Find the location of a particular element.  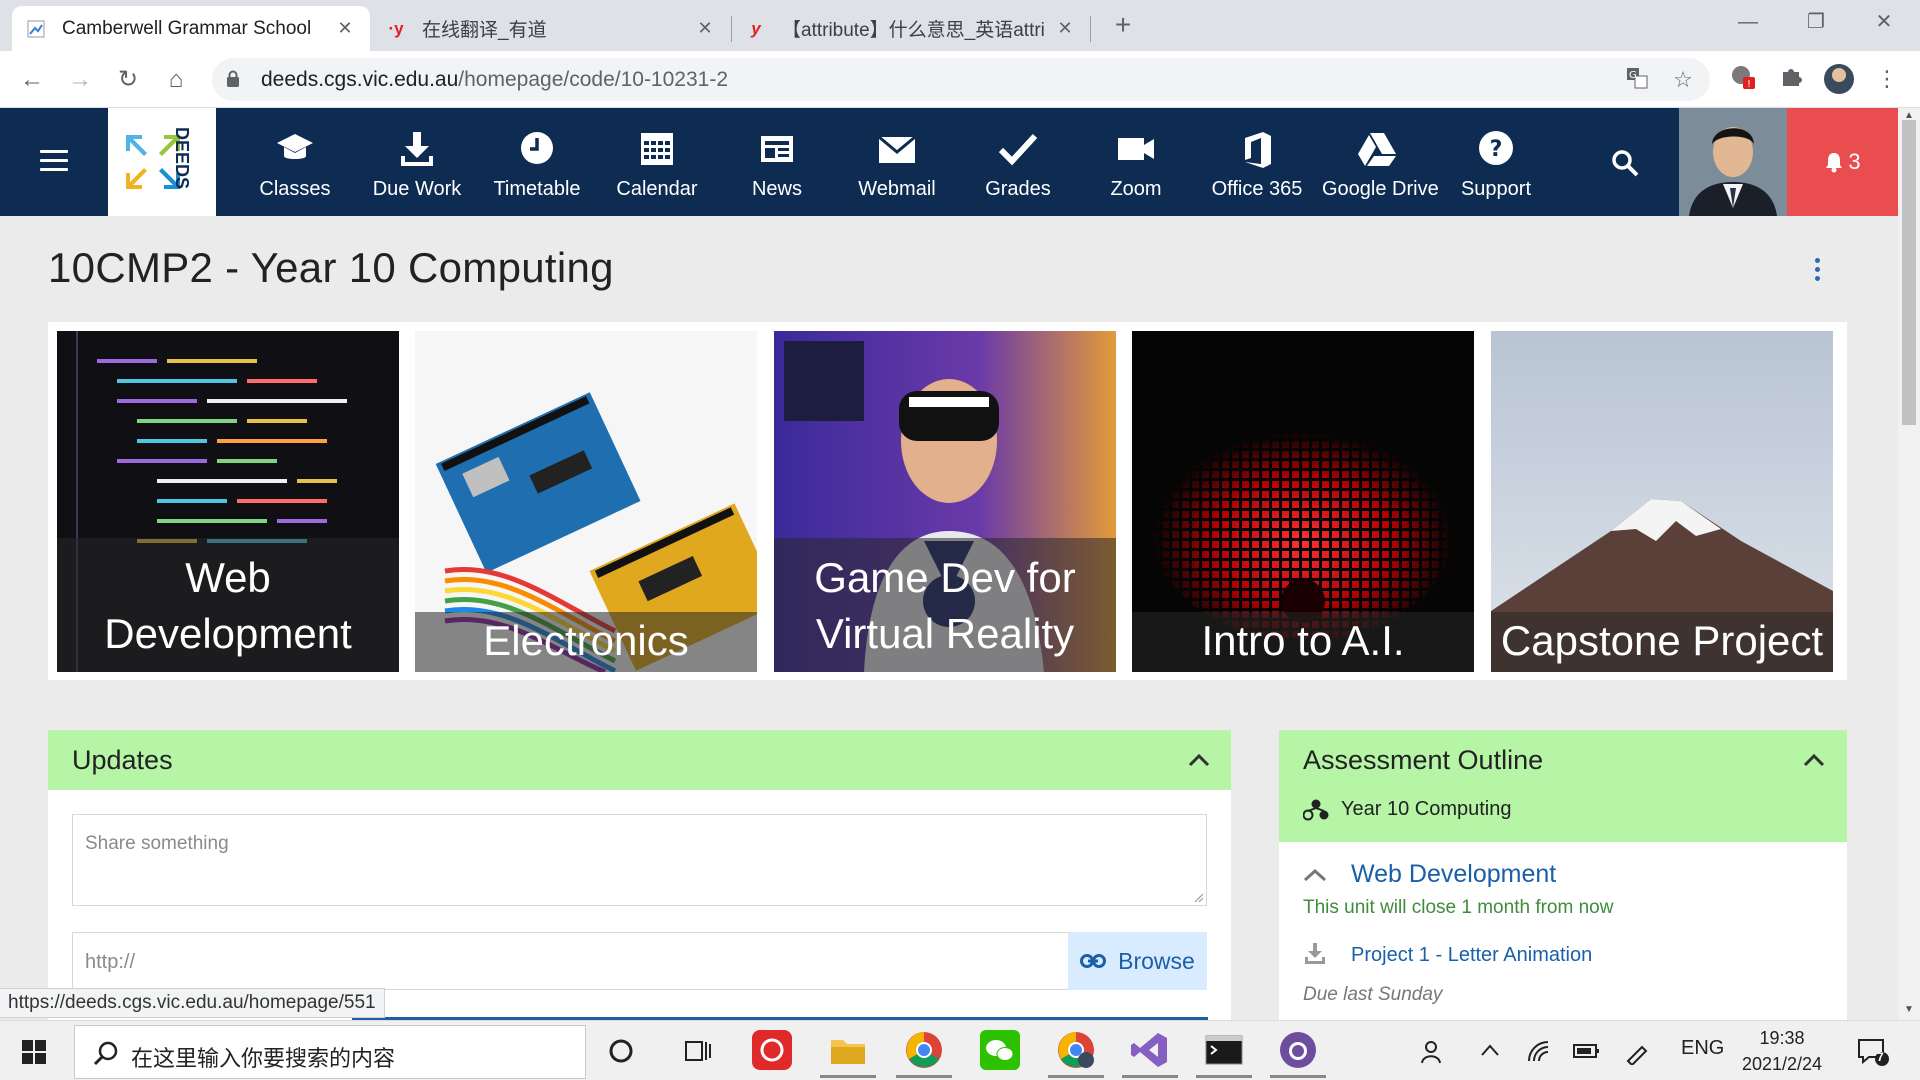

page-title: 10CMP2 - Year 10 Computing is located at coordinates (331, 267).